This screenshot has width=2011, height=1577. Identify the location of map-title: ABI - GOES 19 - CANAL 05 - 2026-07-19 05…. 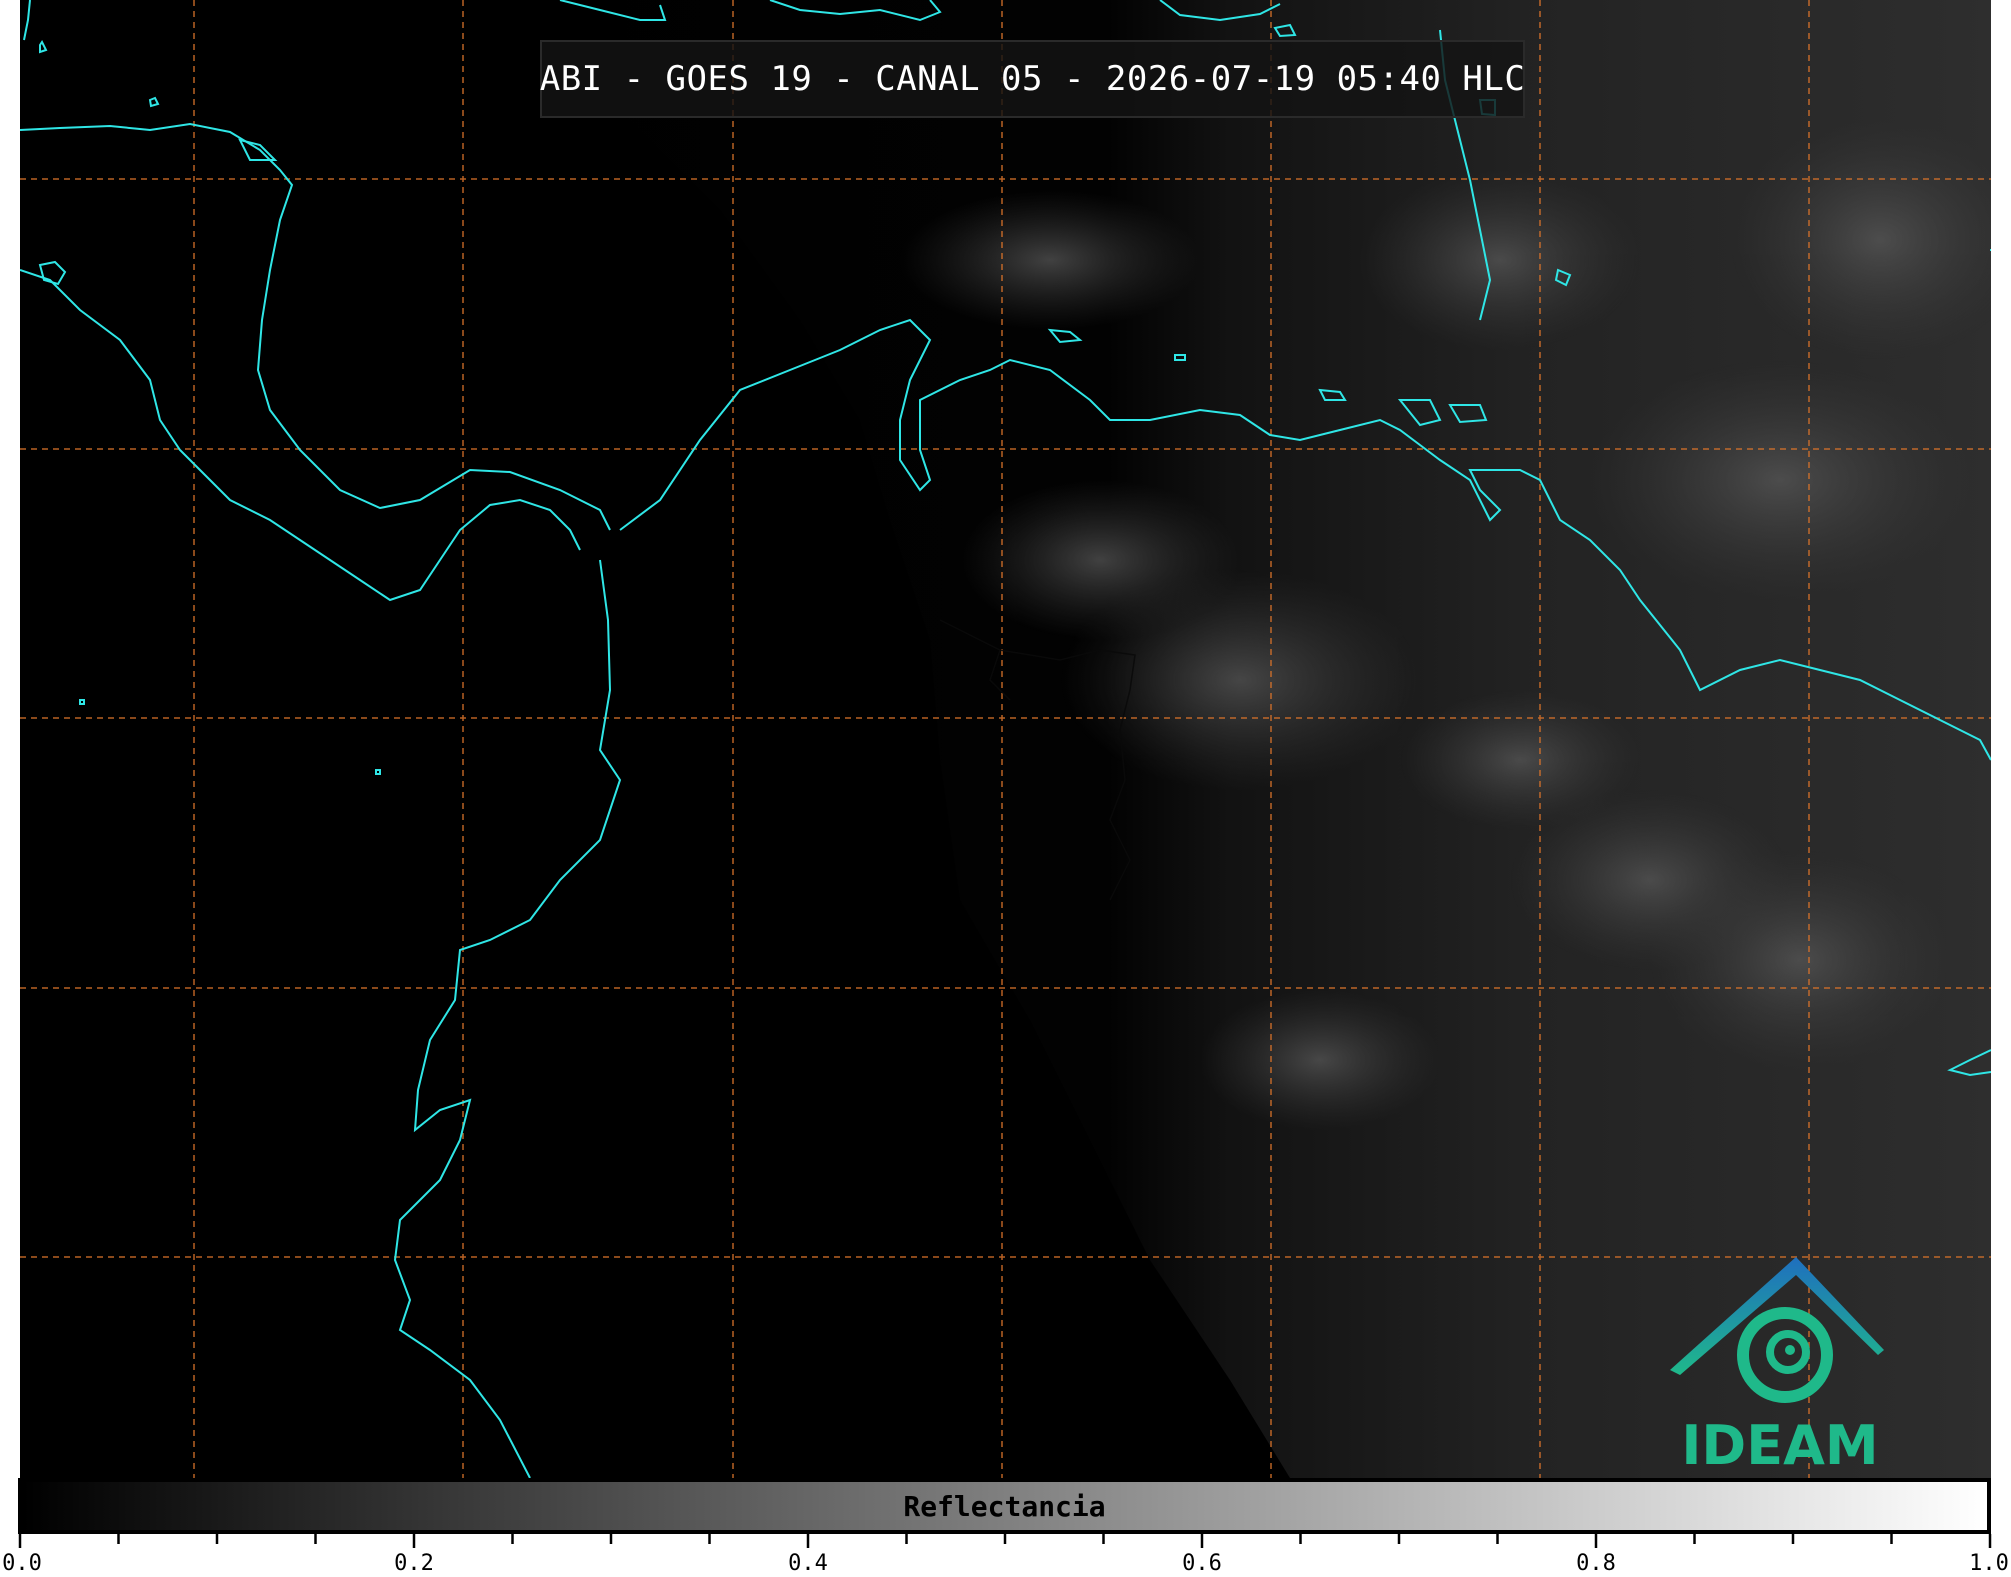
(1032, 79).